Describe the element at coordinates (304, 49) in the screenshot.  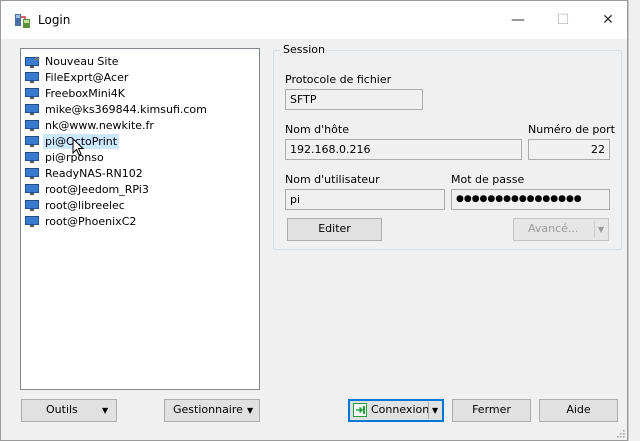
I see `session-group-title: Session` at that location.